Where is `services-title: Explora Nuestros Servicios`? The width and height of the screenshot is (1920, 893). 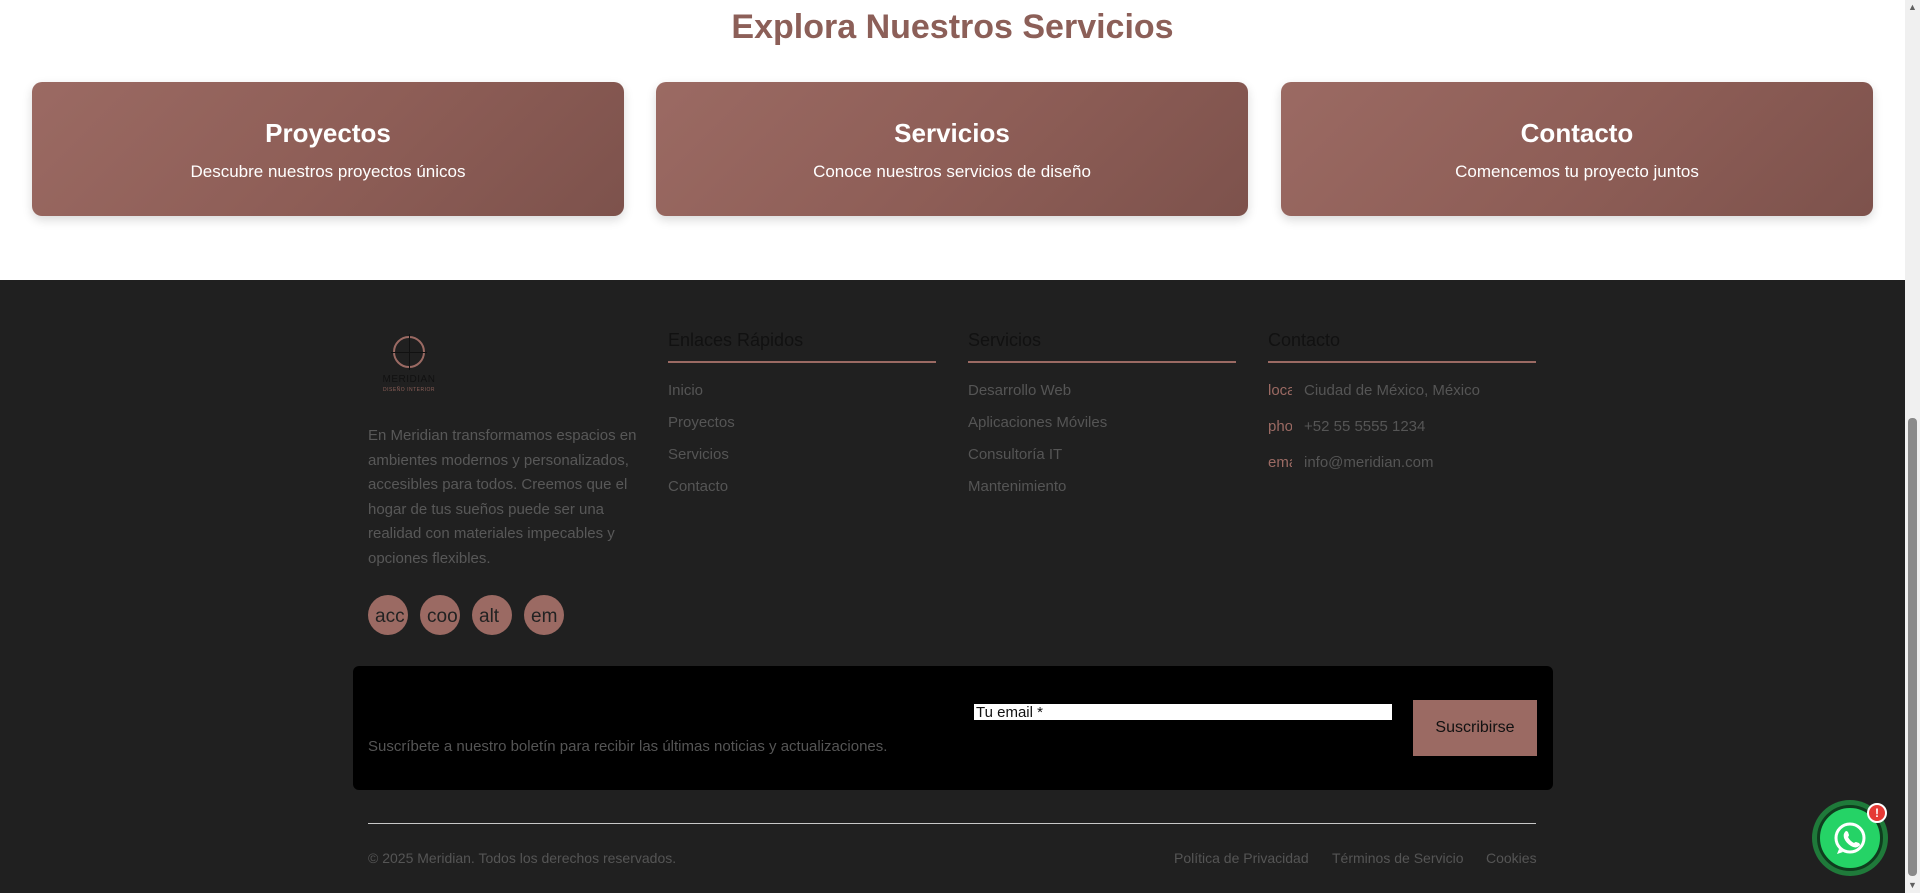
services-title: Explora Nuestros Servicios is located at coordinates (952, 27).